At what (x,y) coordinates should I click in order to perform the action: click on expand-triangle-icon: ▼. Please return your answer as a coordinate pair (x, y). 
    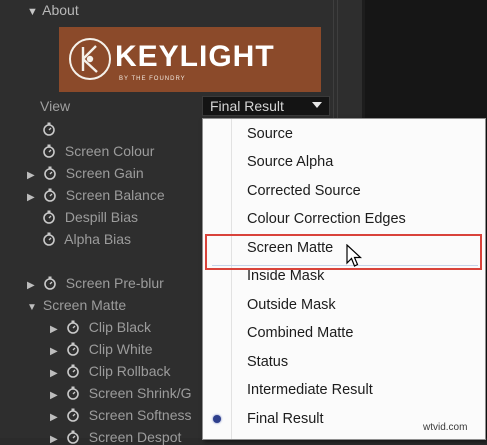
    Looking at the image, I should click on (33, 12).